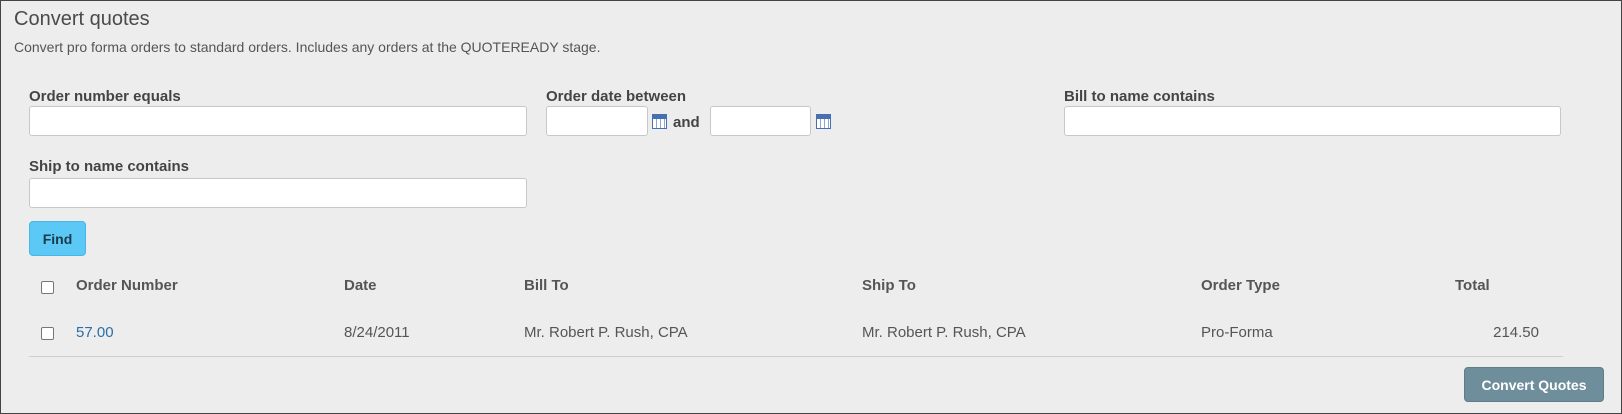  What do you see at coordinates (1534, 384) in the screenshot?
I see `convert-quotes-button: Convert Quotes` at bounding box center [1534, 384].